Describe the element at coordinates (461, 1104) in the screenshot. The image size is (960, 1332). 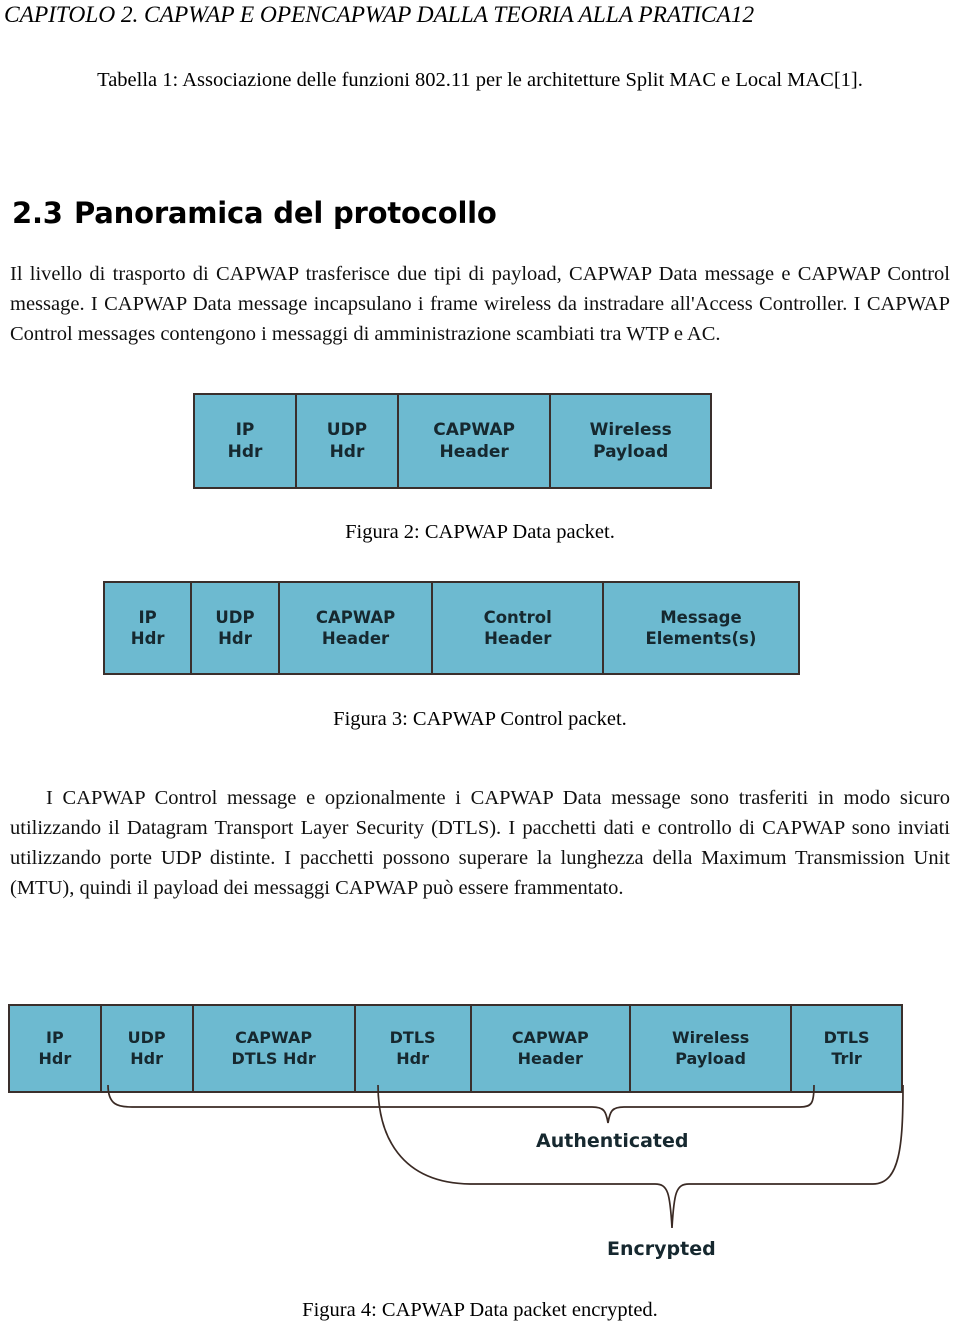
I see `authenticated-brace` at that location.